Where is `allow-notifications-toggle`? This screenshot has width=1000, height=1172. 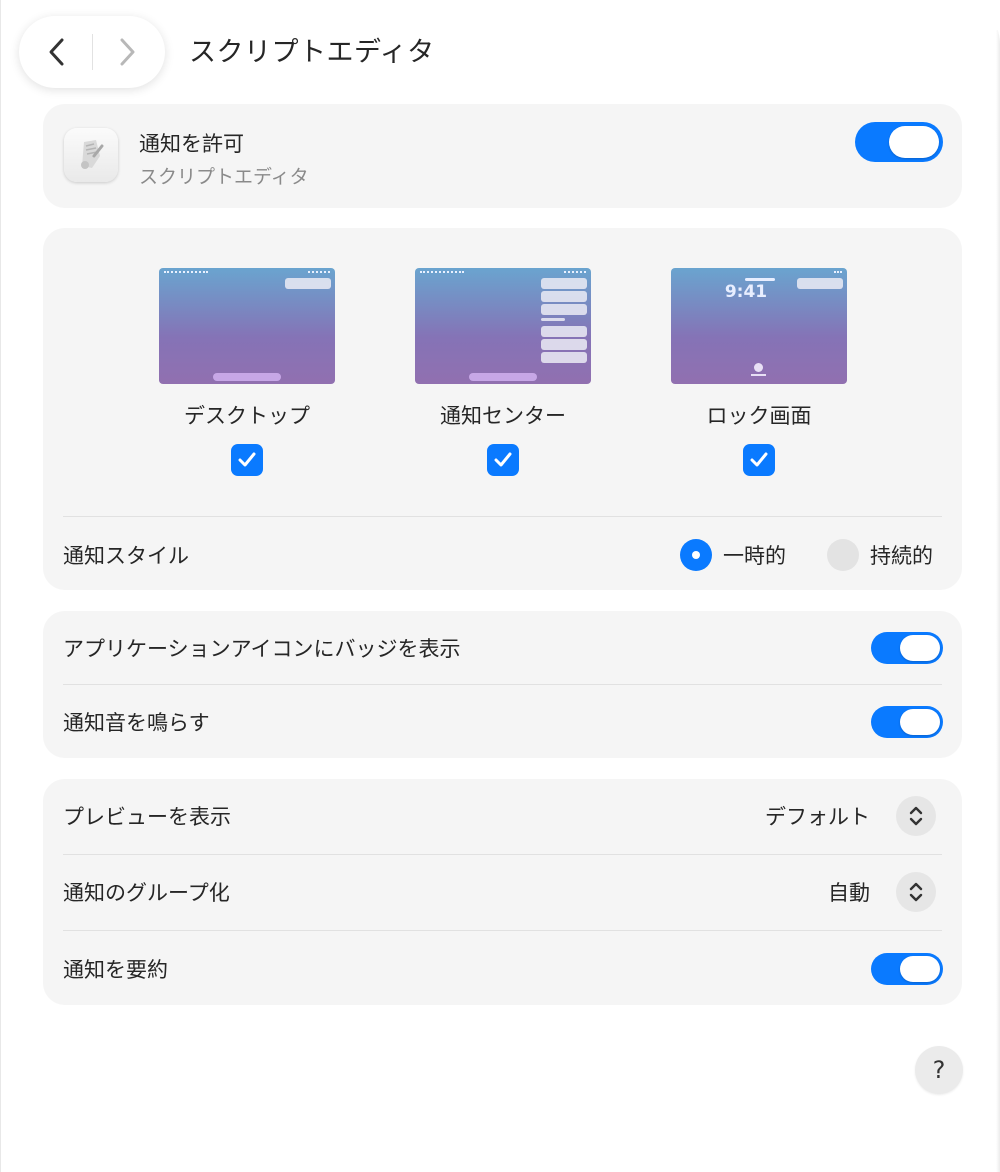 allow-notifications-toggle is located at coordinates (899, 142).